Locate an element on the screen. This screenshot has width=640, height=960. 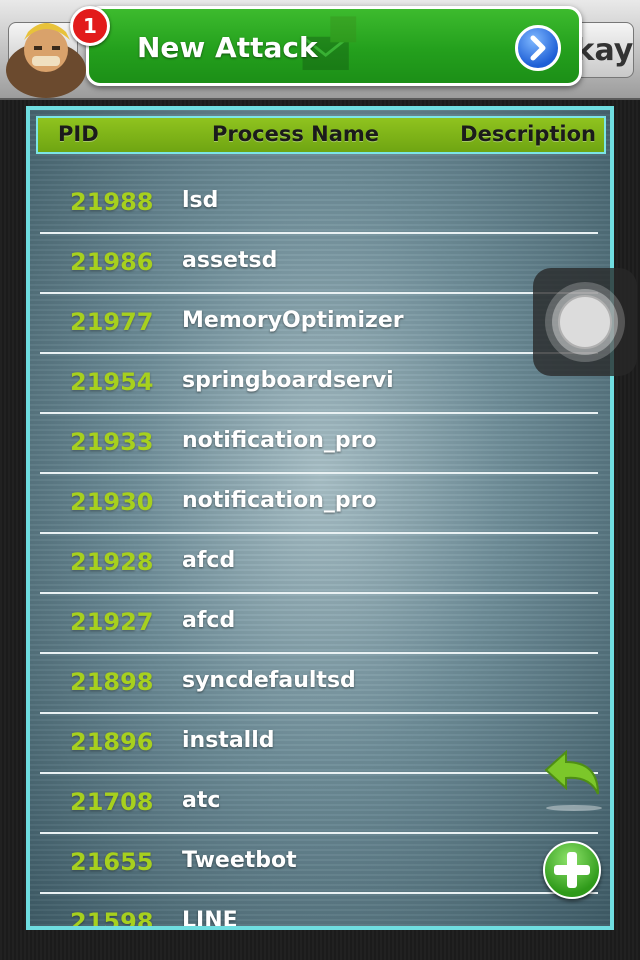
process-name-cell: LINE is located at coordinates (210, 919).